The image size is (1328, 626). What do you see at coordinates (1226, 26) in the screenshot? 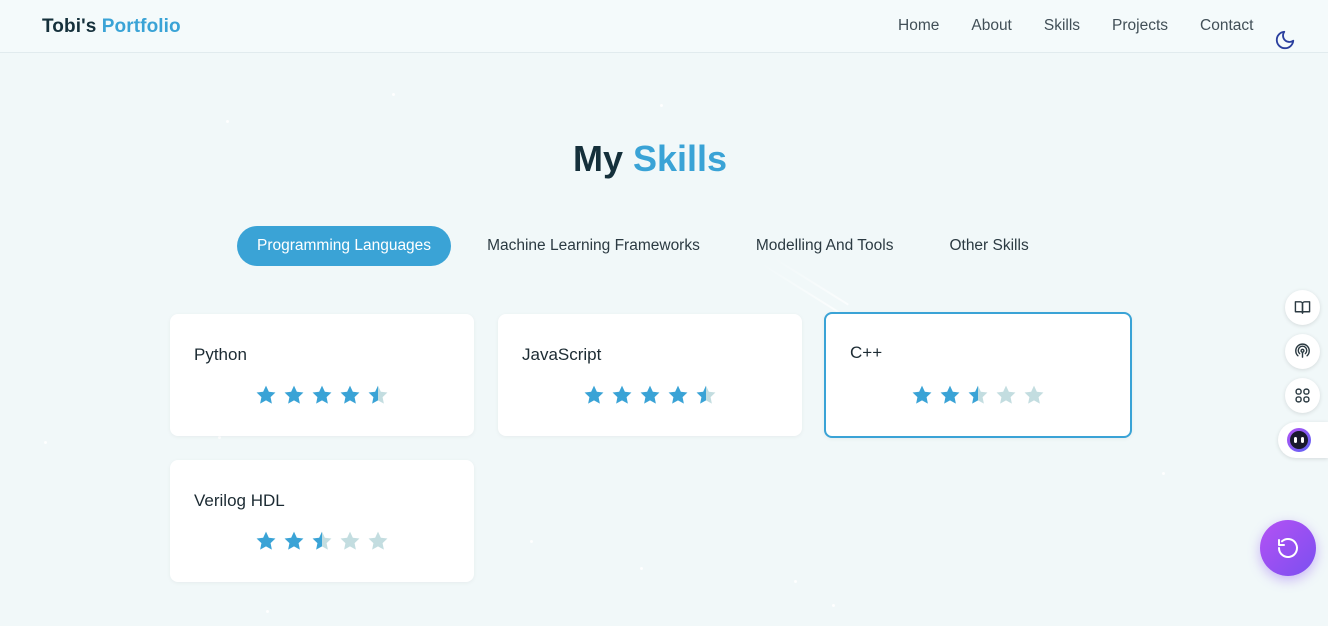
I see `nav-contact: Contact` at bounding box center [1226, 26].